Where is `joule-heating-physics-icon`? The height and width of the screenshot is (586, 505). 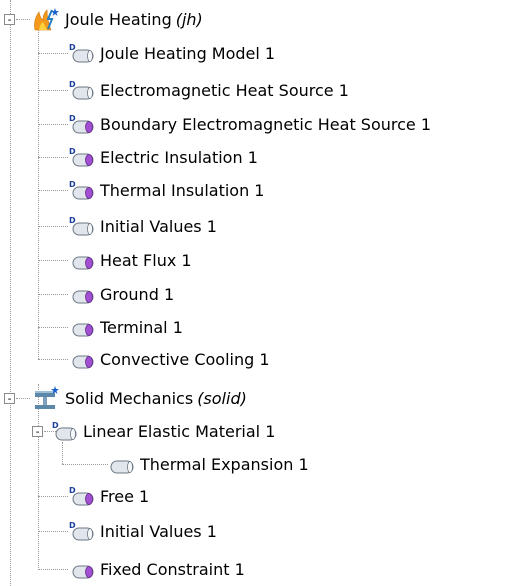
joule-heating-physics-icon is located at coordinates (46, 19).